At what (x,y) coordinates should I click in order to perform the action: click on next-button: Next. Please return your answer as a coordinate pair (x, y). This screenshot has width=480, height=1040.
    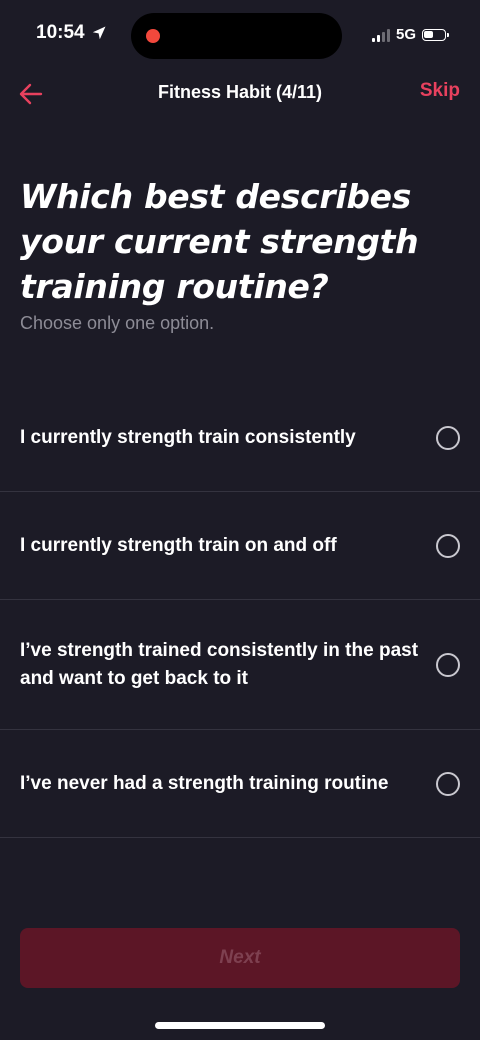
    Looking at the image, I should click on (240, 958).